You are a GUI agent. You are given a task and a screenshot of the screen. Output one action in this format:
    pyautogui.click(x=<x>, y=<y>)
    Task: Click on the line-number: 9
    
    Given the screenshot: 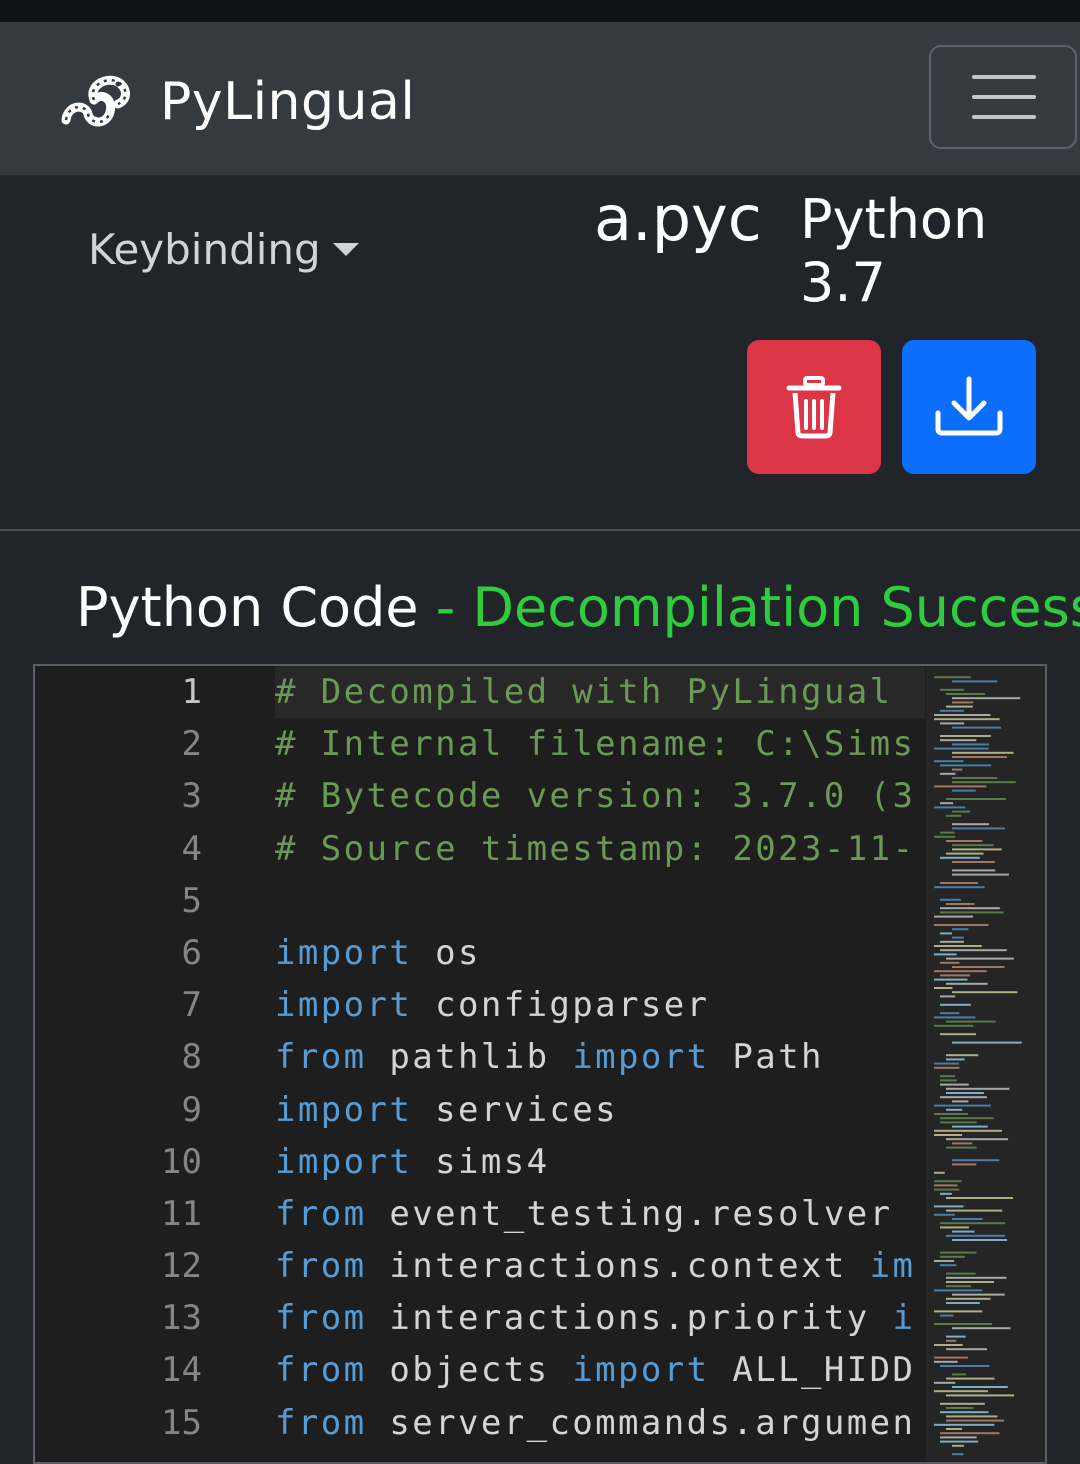 What is the action you would take?
    pyautogui.click(x=191, y=1109)
    